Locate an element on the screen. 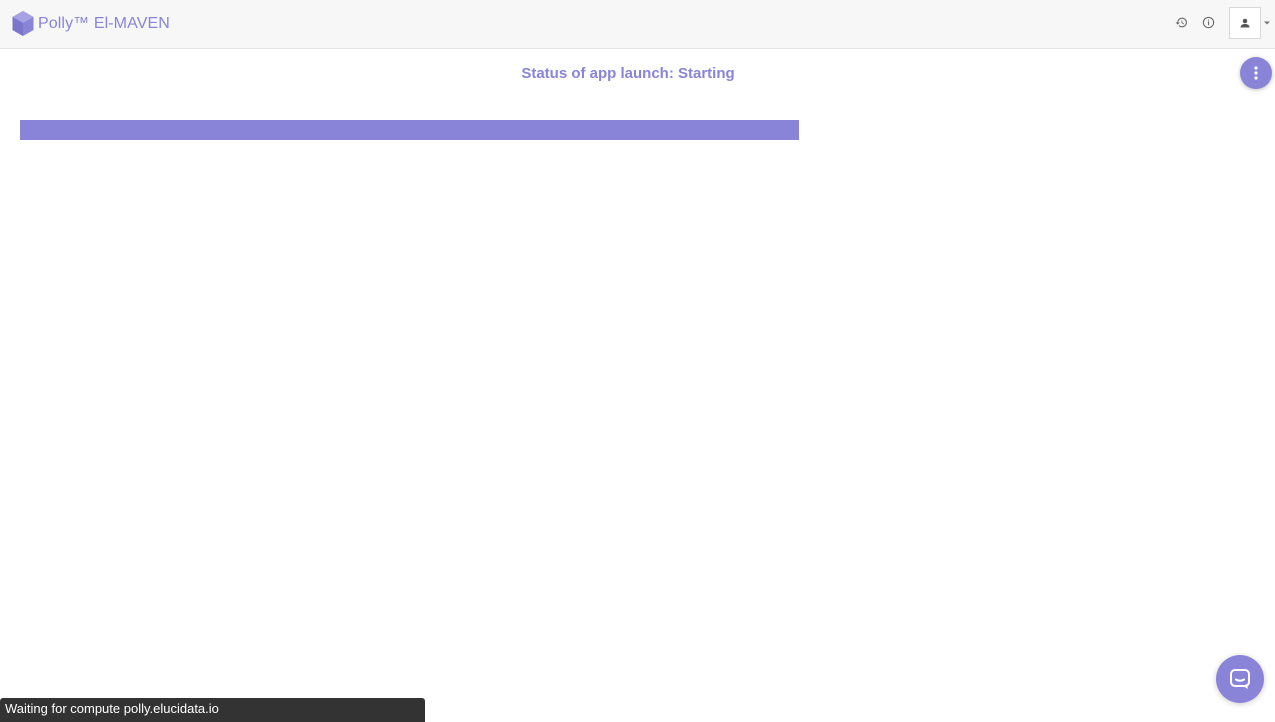 The height and width of the screenshot is (722, 1275). status-toast: Waiting for compute polly.elucidata.io is located at coordinates (212, 710).